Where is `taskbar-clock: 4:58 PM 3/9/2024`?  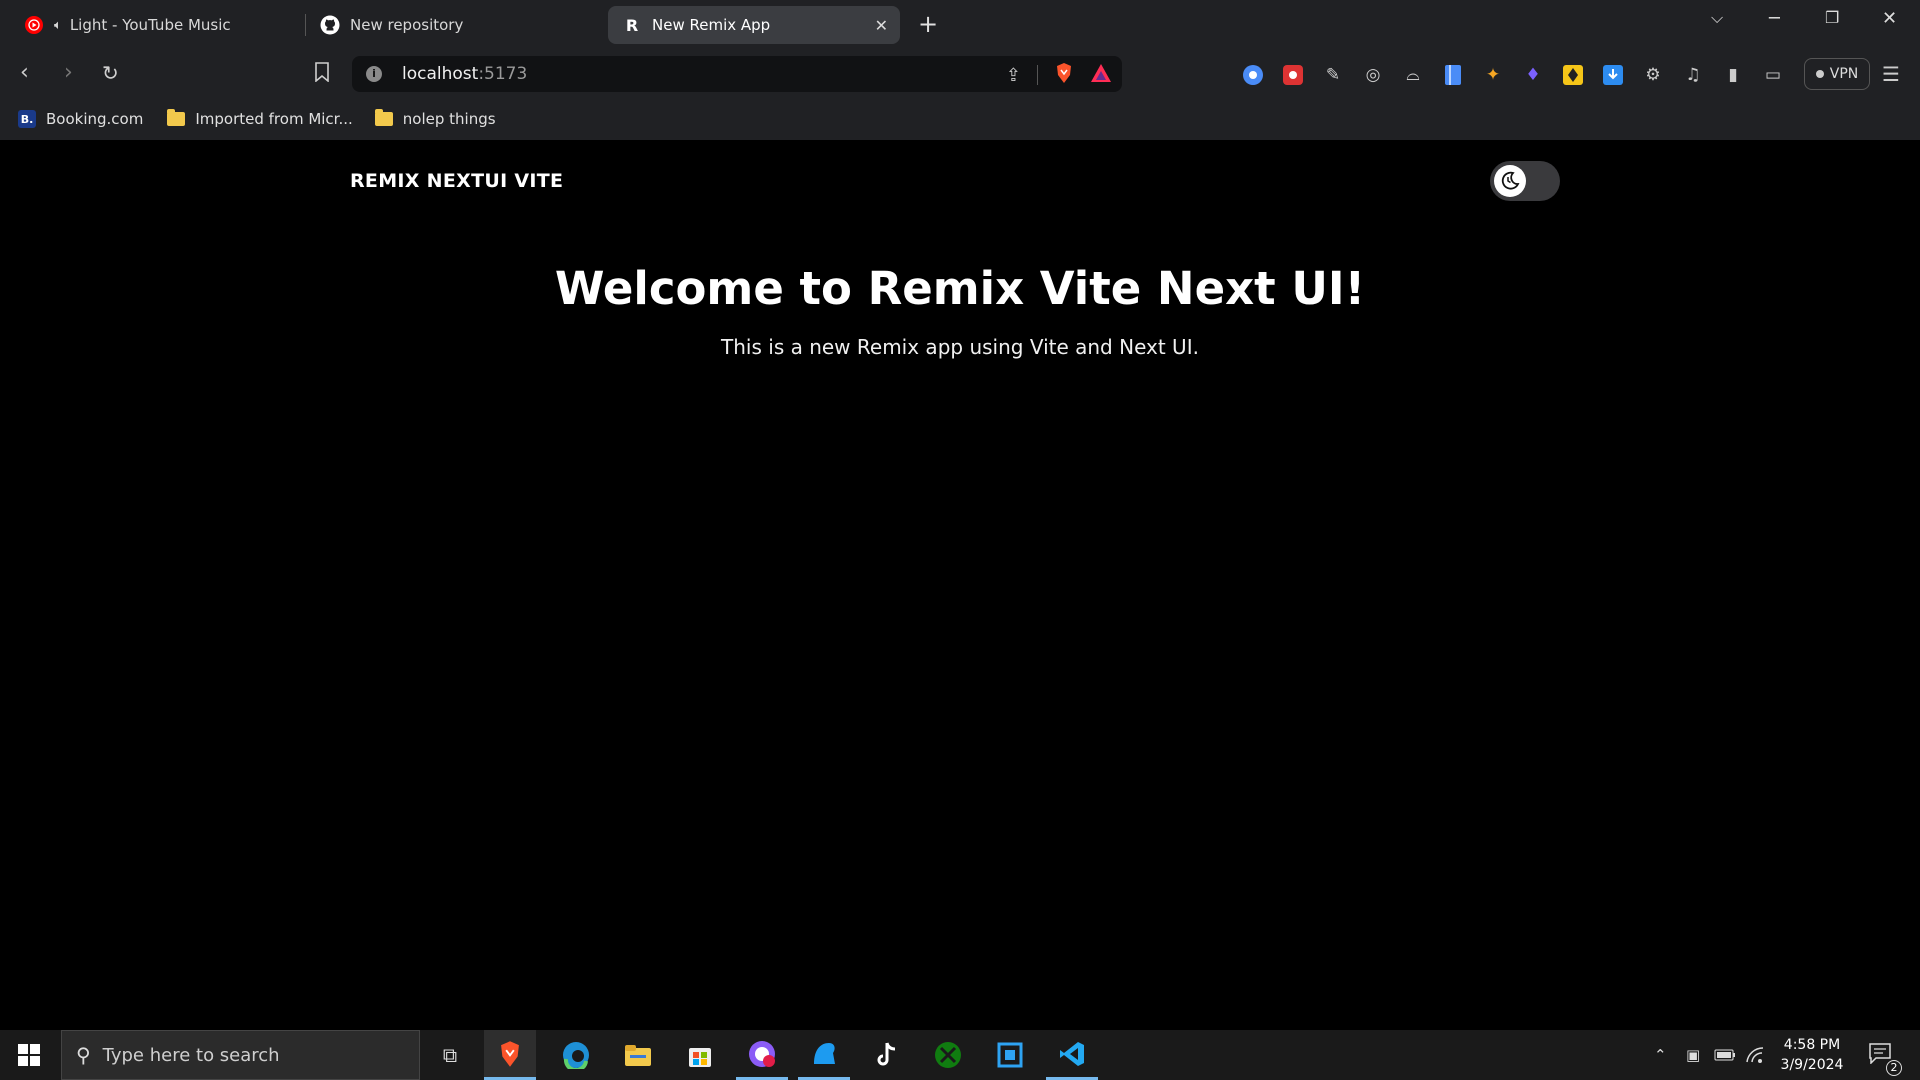 taskbar-clock: 4:58 PM 3/9/2024 is located at coordinates (1812, 1055).